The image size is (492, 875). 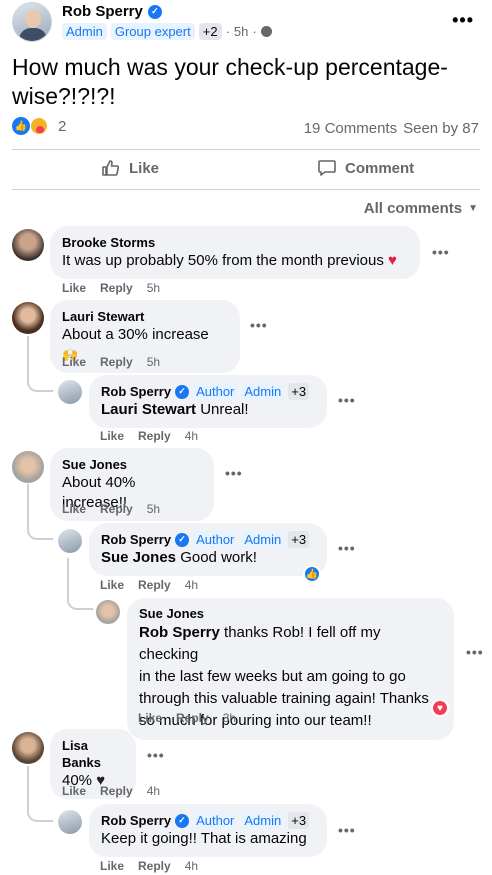 What do you see at coordinates (441, 128) in the screenshot?
I see `seen-by: Seen by 87` at bounding box center [441, 128].